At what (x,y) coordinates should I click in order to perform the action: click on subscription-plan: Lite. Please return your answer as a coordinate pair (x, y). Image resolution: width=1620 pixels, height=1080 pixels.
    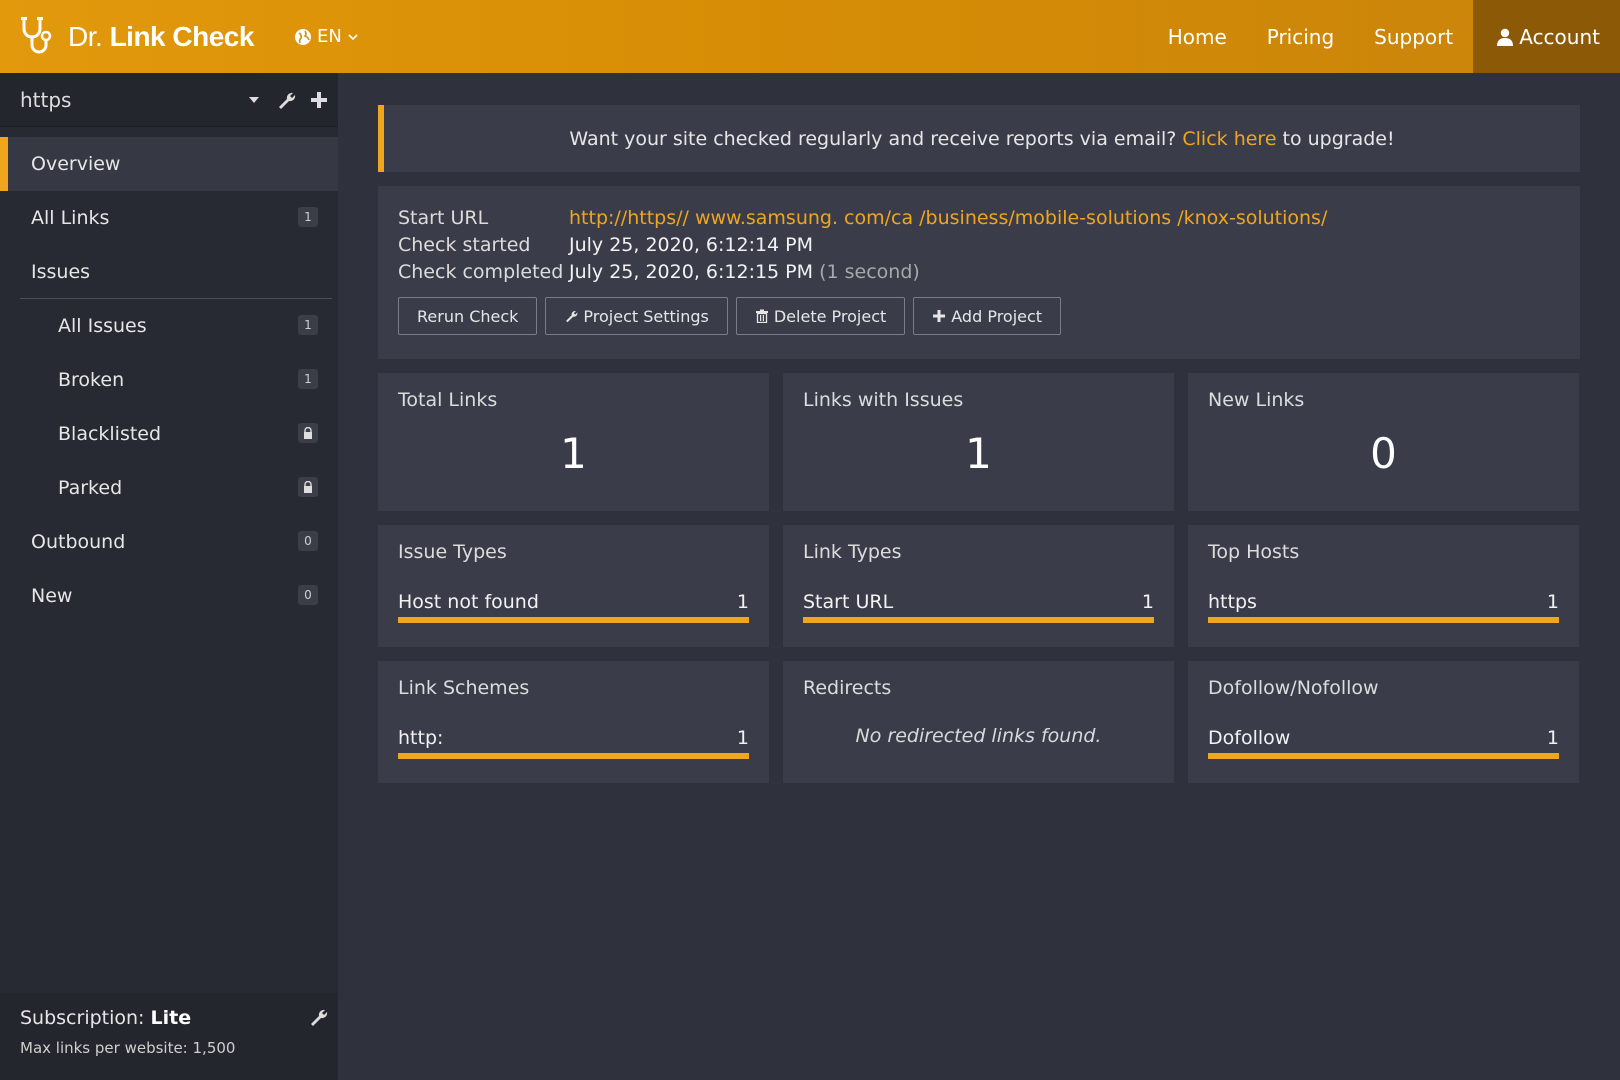
    Looking at the image, I should click on (171, 1018).